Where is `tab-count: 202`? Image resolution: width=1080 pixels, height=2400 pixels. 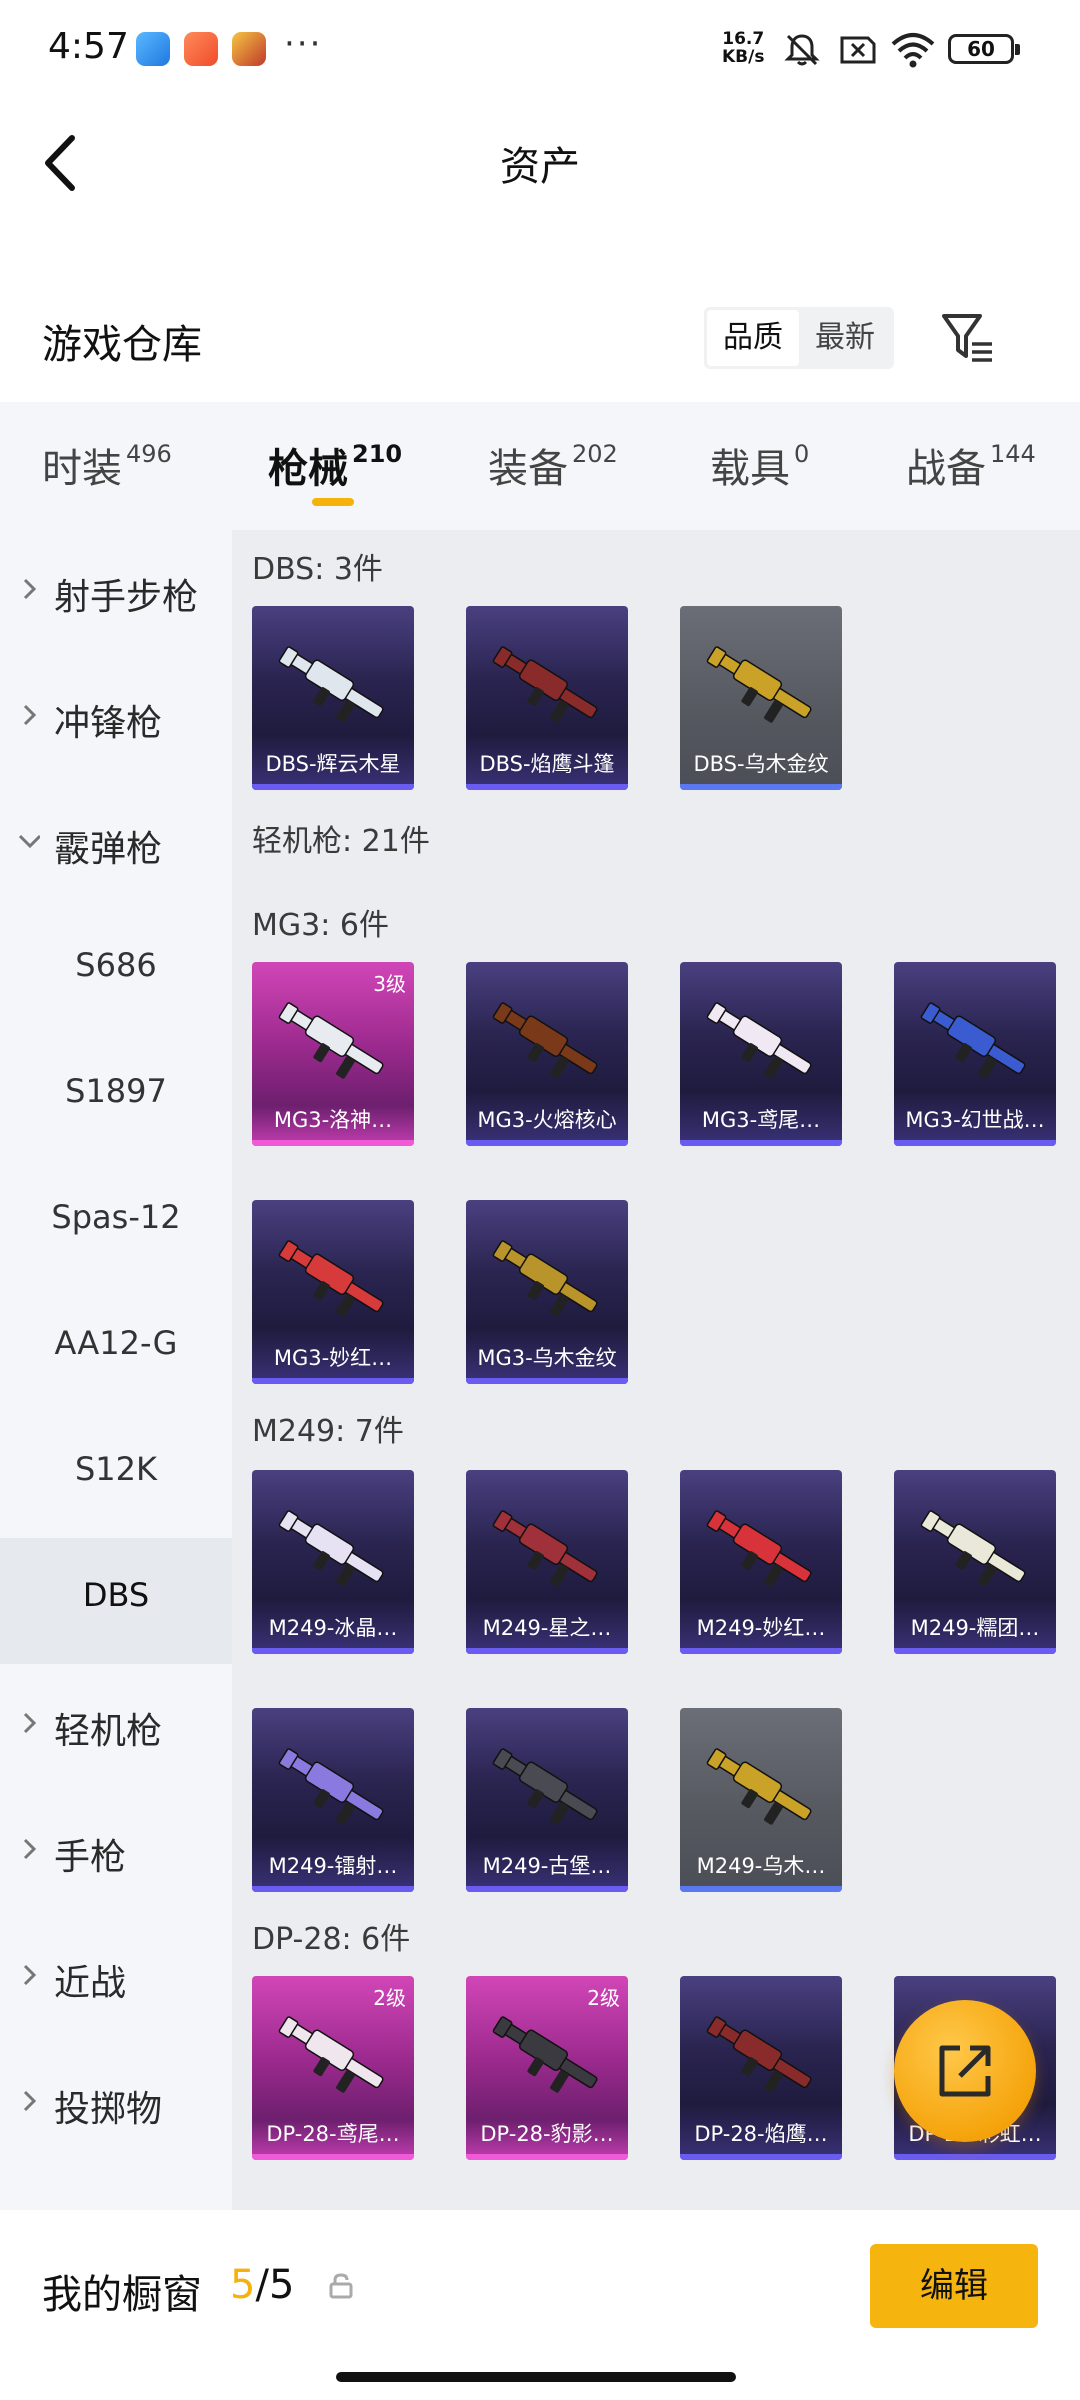
tab-count: 202 is located at coordinates (595, 454).